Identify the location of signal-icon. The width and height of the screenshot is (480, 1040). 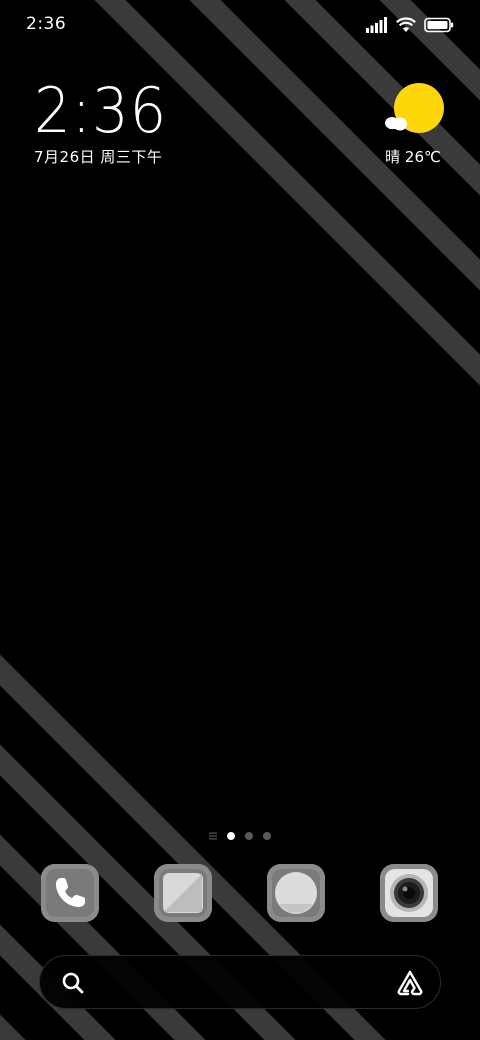
(376, 25).